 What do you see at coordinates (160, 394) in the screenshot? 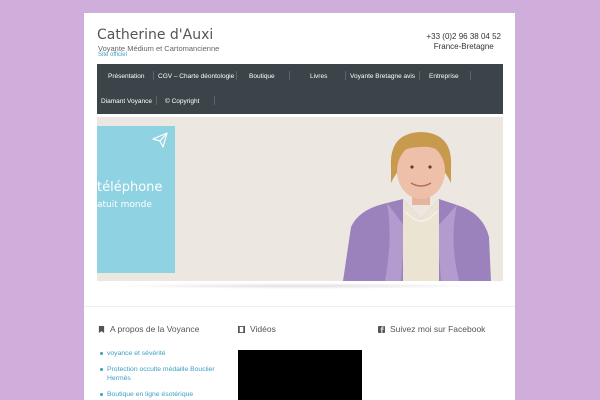
I see `link-boutique-esoterique: Boutique en ligne ésotérique` at bounding box center [160, 394].